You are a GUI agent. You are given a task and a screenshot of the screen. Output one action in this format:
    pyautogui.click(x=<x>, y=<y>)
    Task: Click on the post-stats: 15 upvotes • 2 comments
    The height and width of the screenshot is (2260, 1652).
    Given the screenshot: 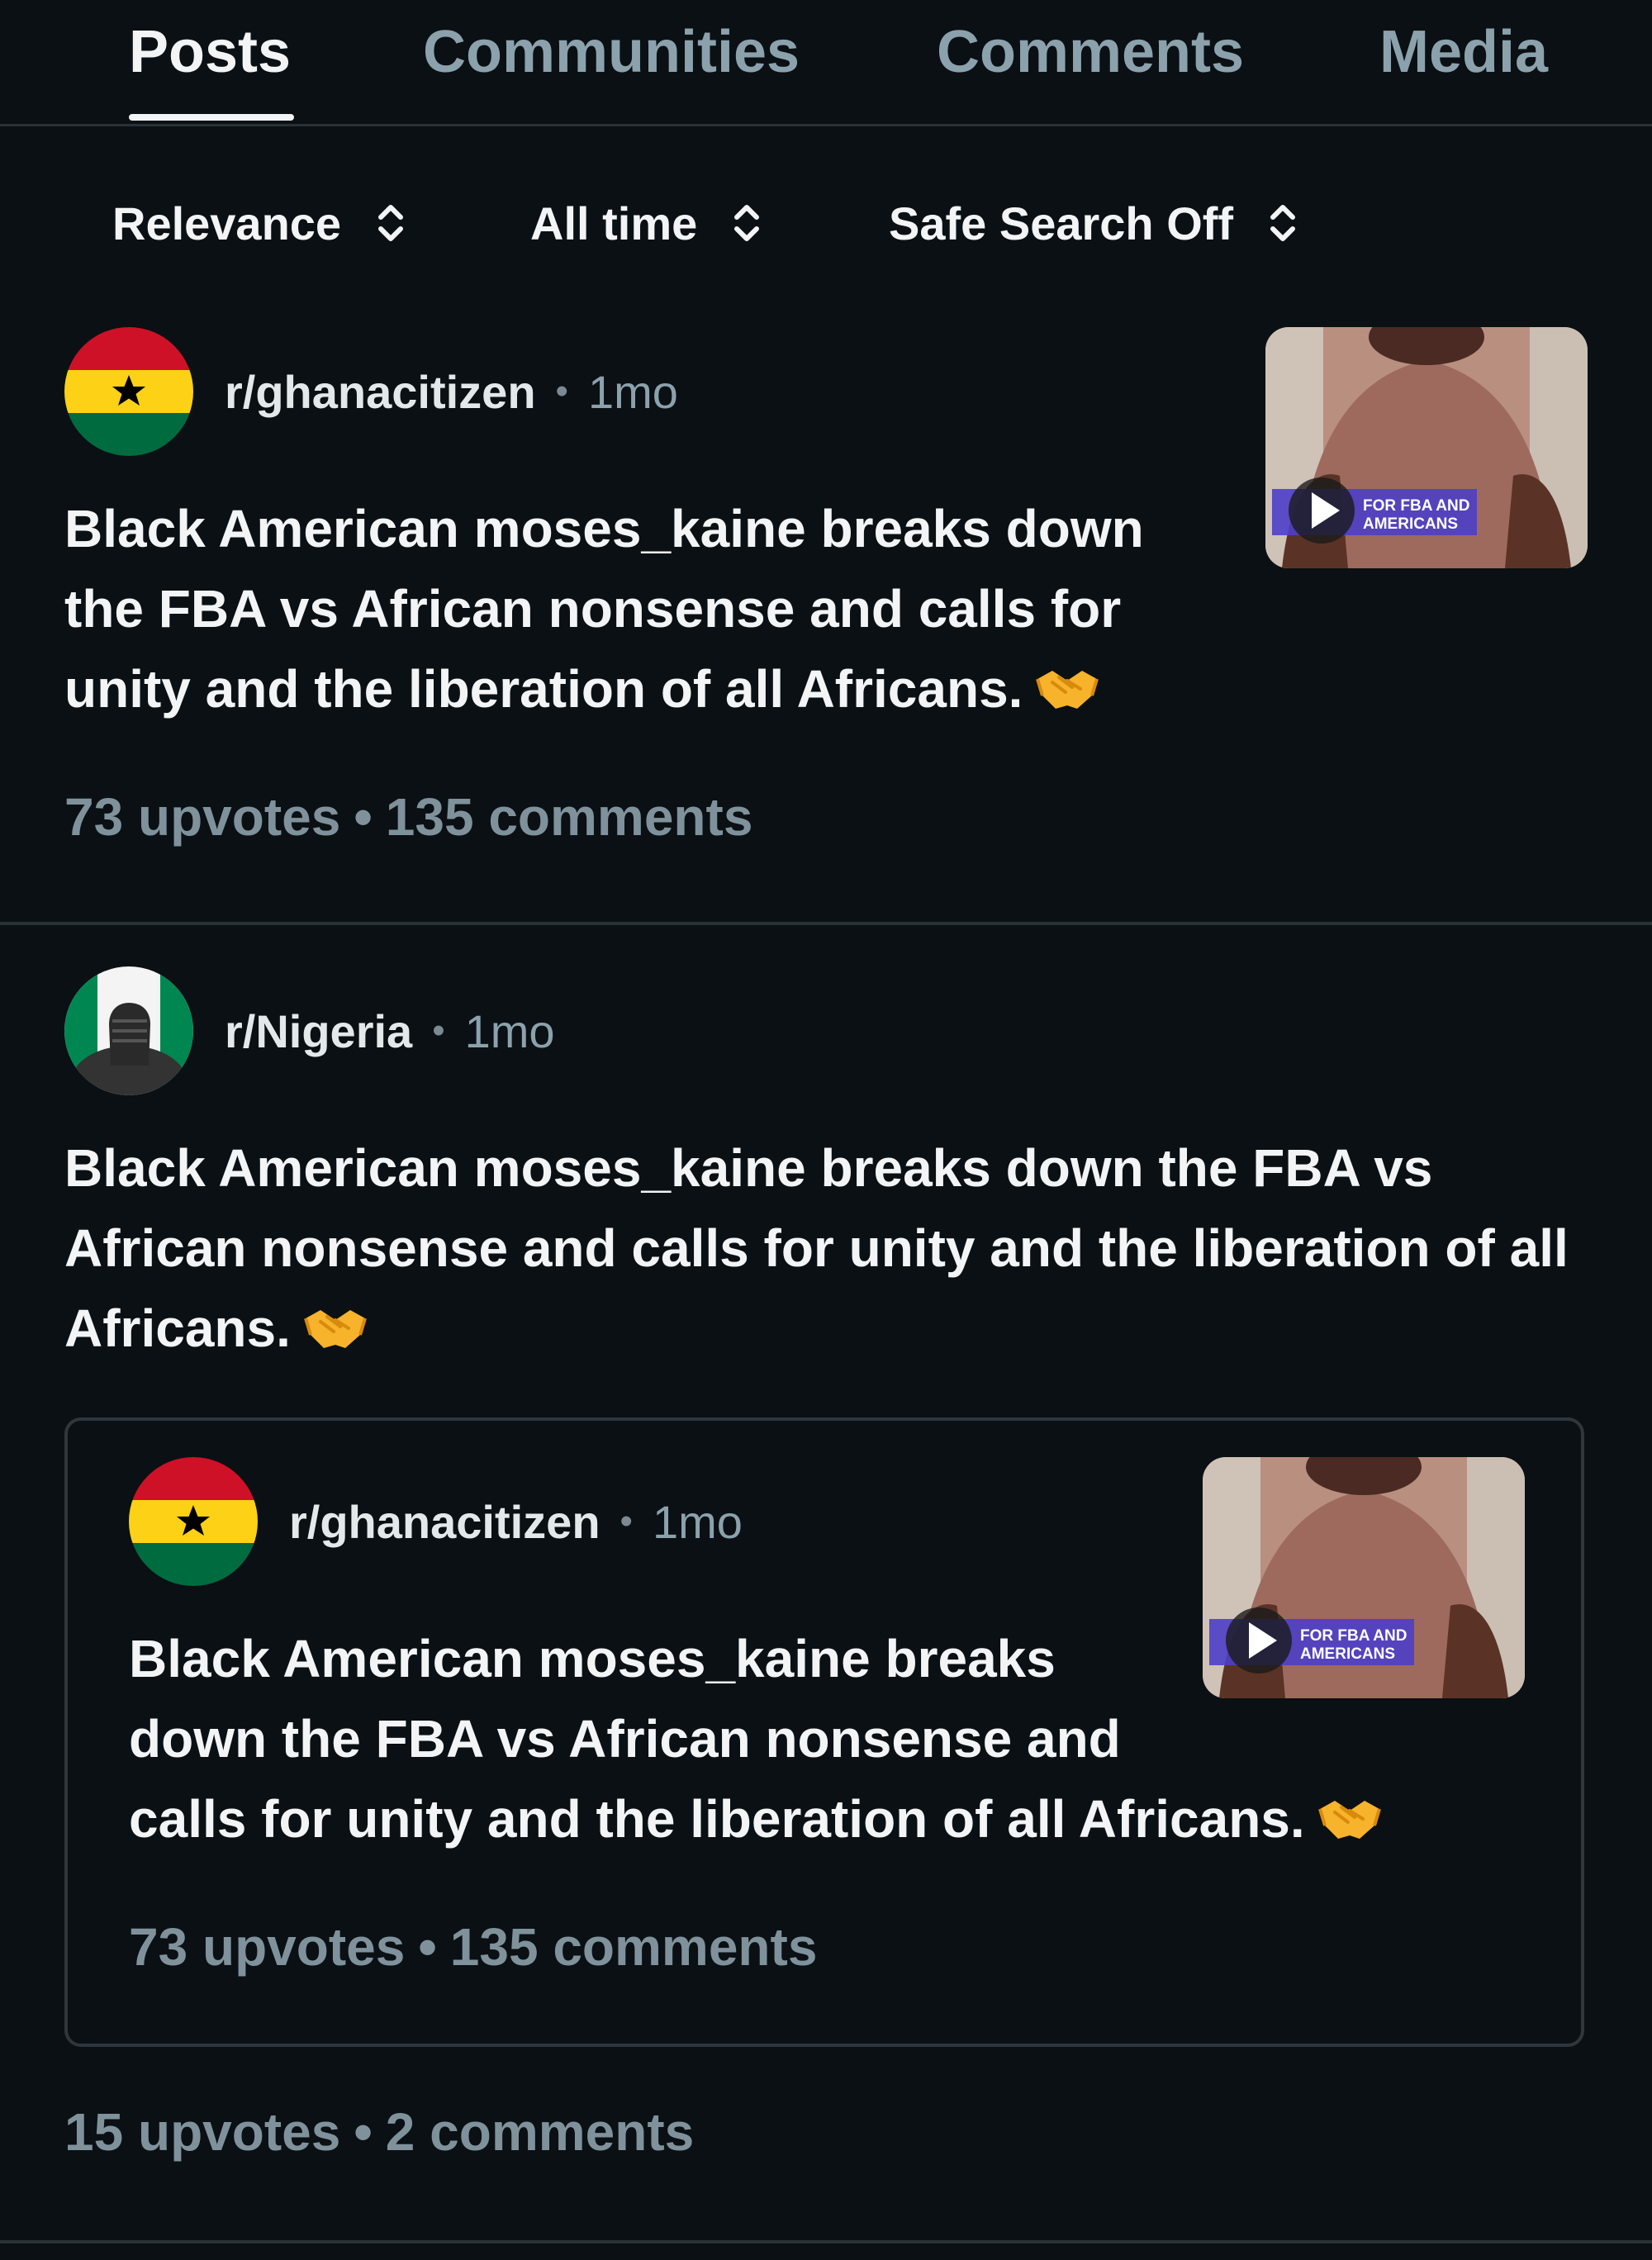 What is the action you would take?
    pyautogui.click(x=379, y=2132)
    